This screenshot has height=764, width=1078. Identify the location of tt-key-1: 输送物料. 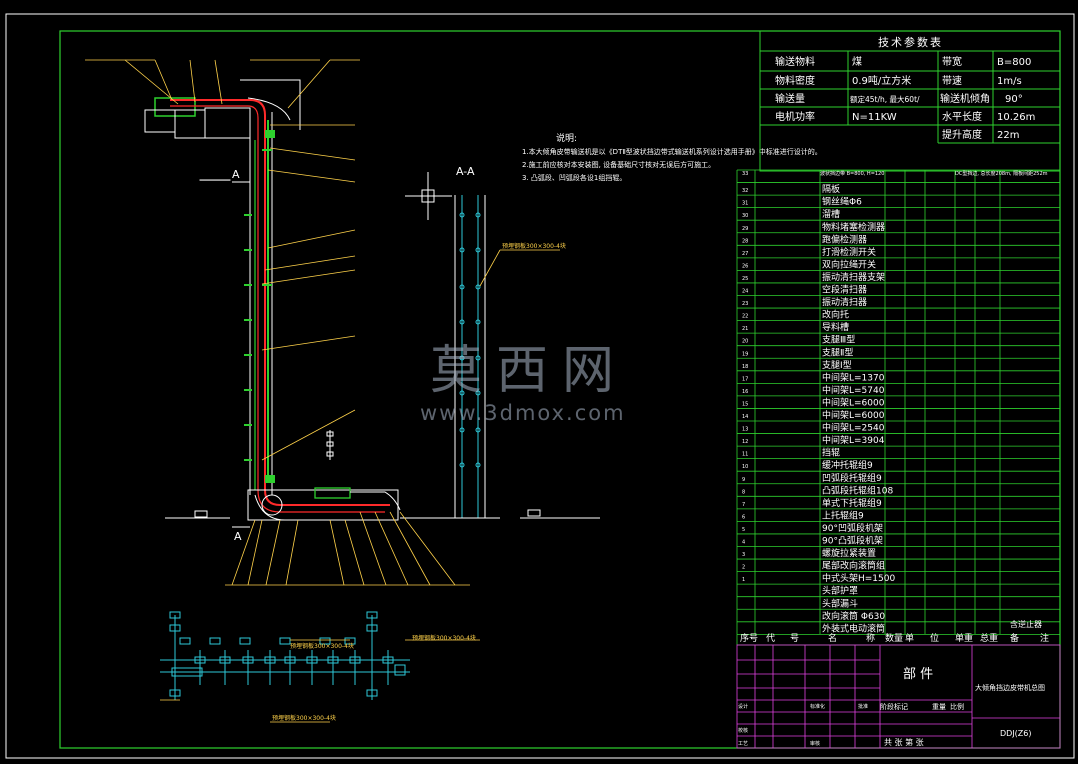
(795, 61).